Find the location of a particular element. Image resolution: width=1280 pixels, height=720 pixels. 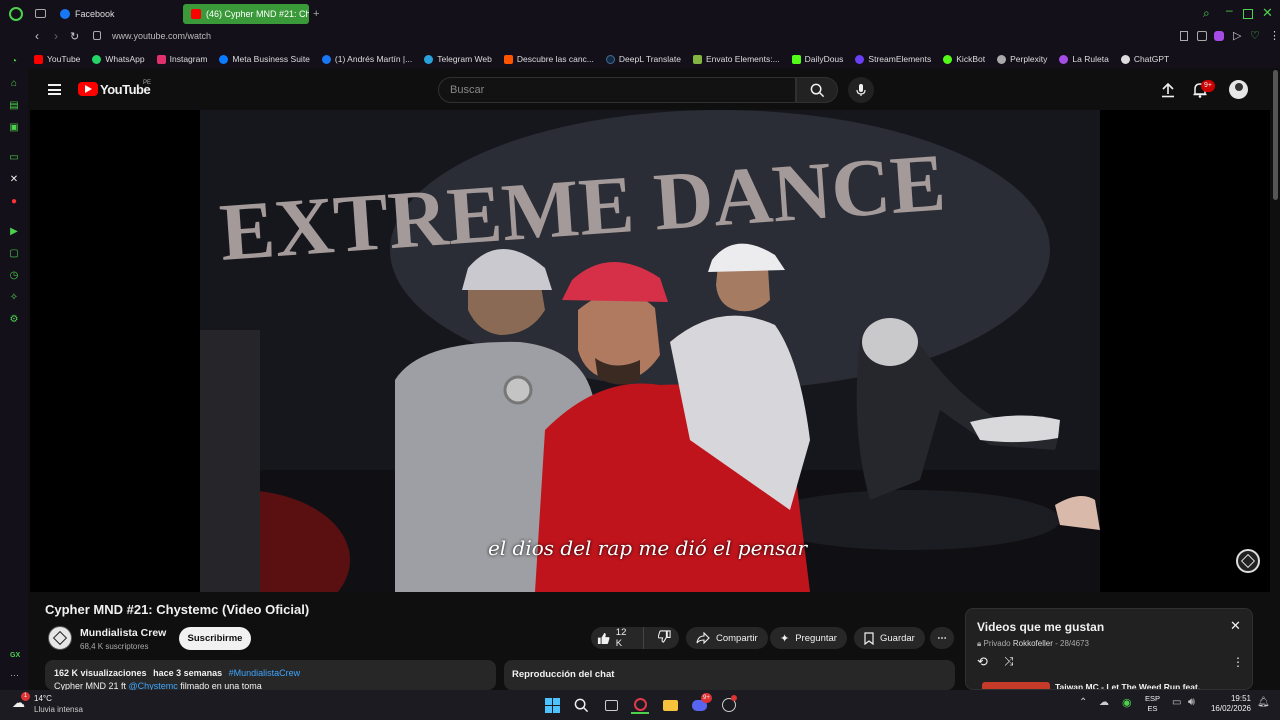

channel-name: Mundialista Crew is located at coordinates (123, 633).